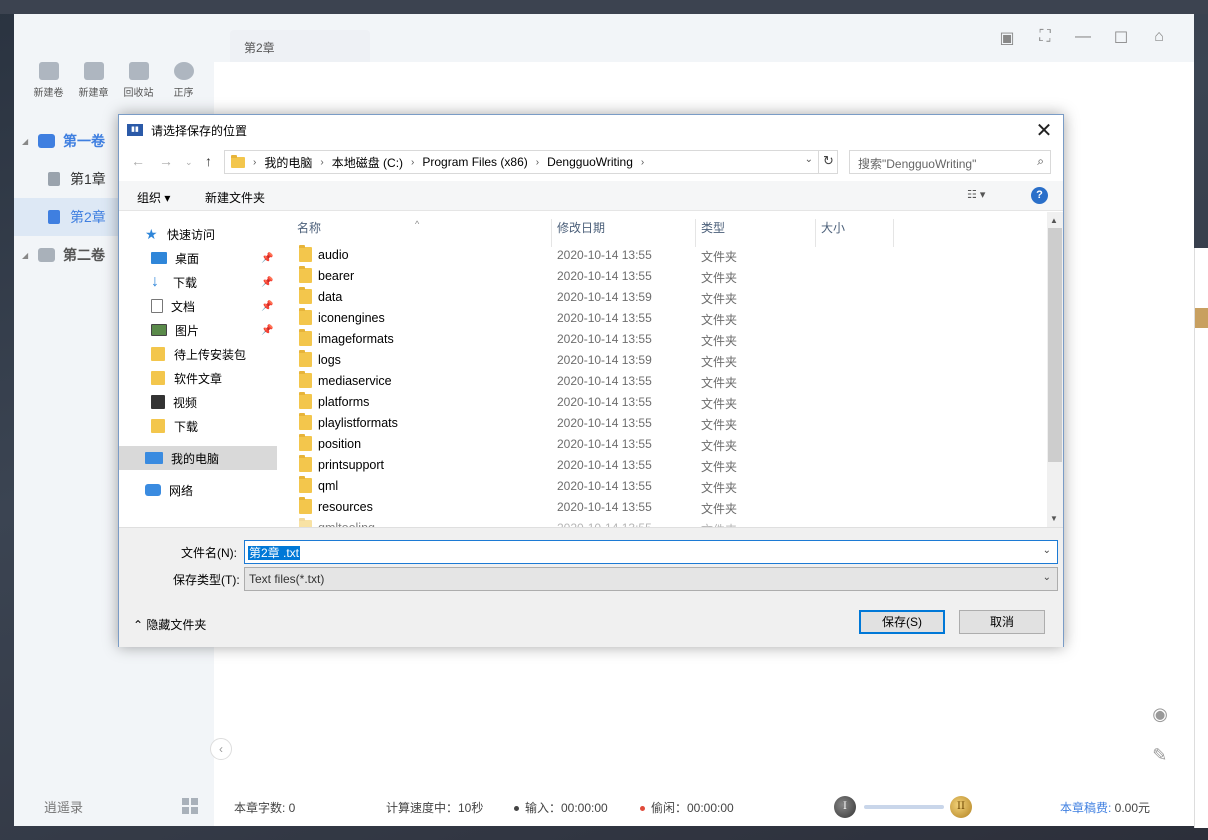 The width and height of the screenshot is (1208, 840). Describe the element at coordinates (138, 71) in the screenshot. I see `recycle-bin-icon` at that location.